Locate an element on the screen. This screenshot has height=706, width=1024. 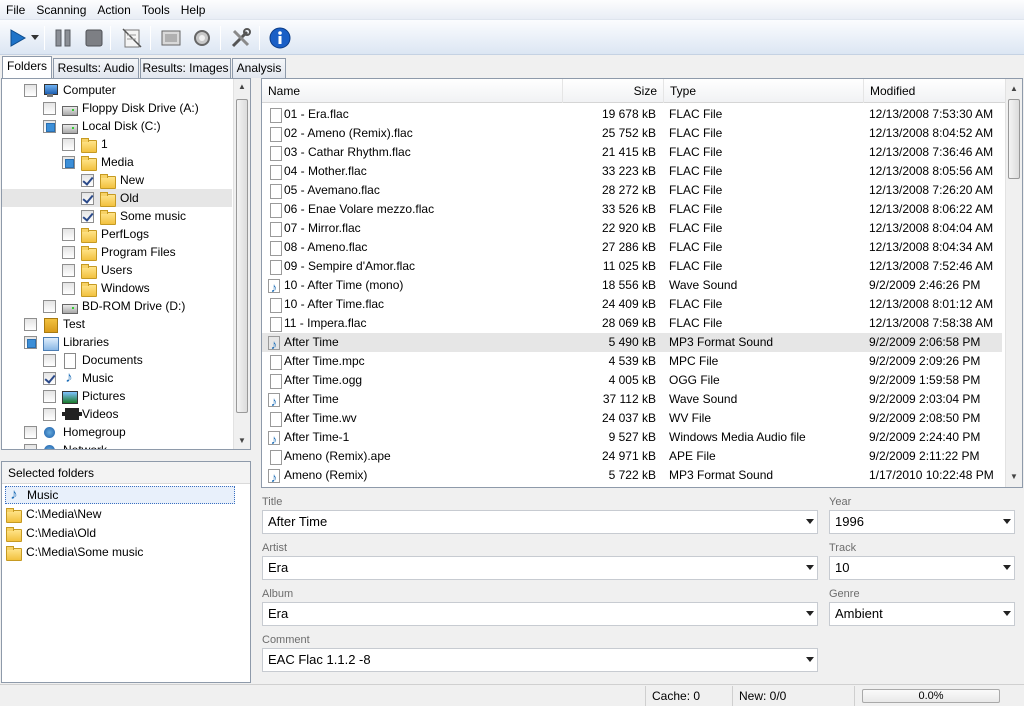
genre-field: Ambient is located at coordinates (922, 614).